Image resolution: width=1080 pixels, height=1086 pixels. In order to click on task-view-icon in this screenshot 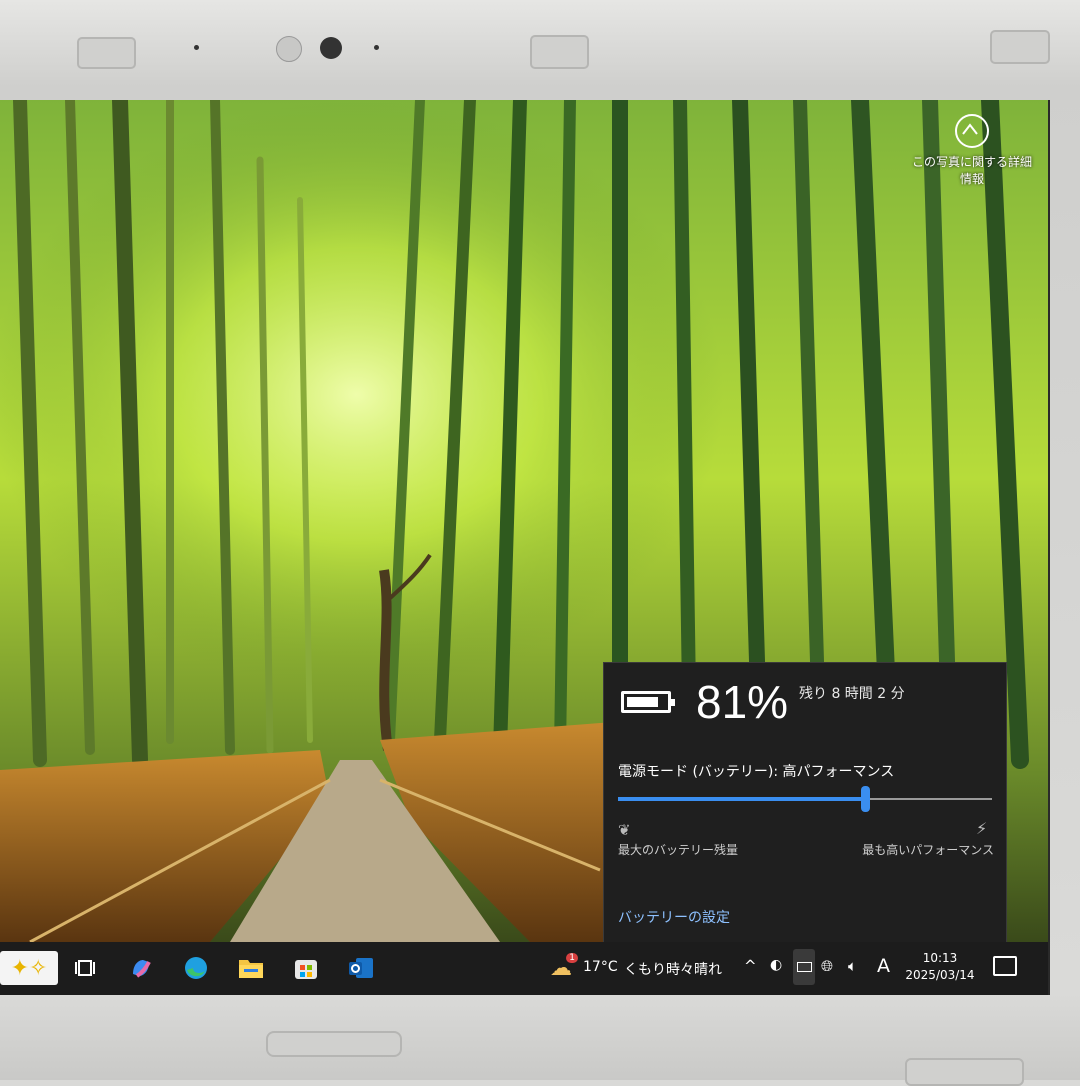, I will do `click(85, 968)`.